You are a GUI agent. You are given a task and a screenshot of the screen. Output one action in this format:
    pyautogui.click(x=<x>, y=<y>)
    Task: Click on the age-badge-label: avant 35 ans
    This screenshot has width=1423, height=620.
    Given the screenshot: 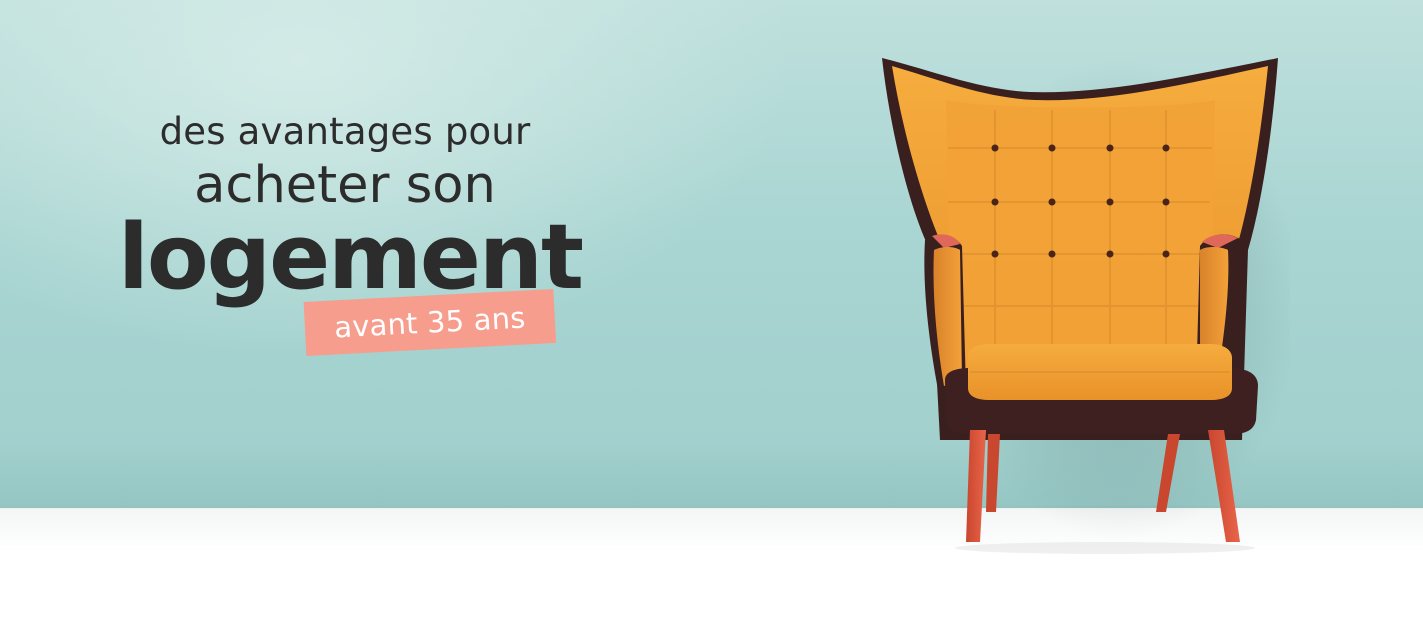 What is the action you would take?
    pyautogui.click(x=430, y=322)
    